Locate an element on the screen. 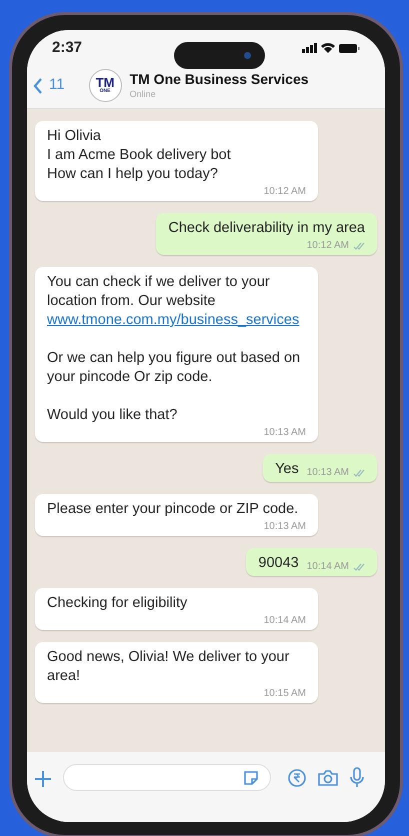 This screenshot has height=836, width=409. status-icons is located at coordinates (331, 48).